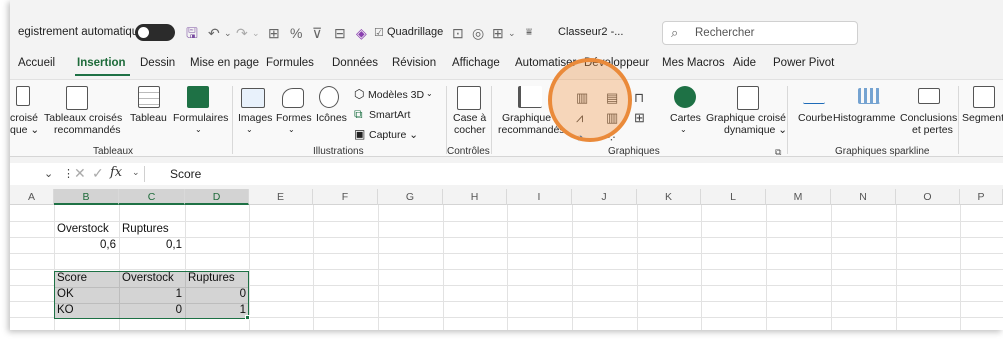  I want to click on cell-overstock-label: Overstock, so click(83, 229).